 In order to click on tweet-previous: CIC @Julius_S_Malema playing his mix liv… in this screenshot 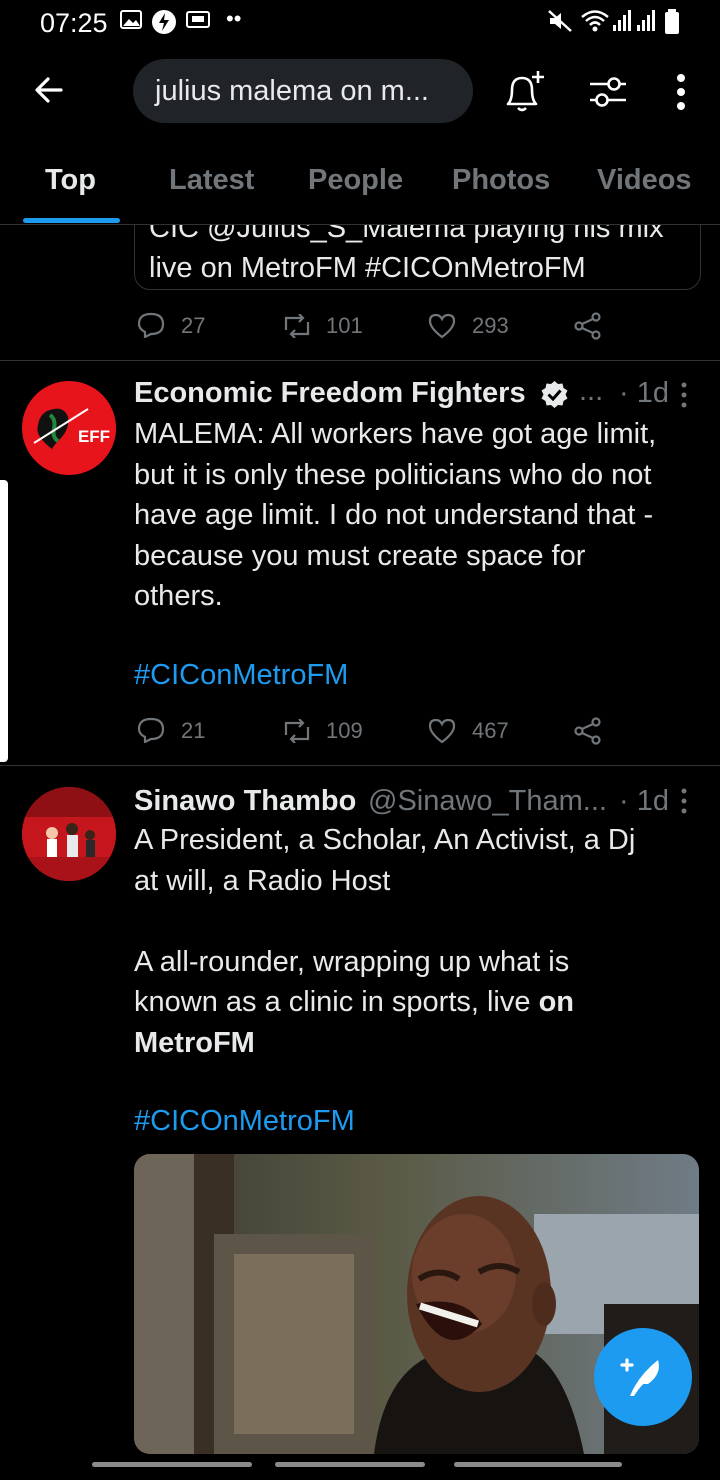, I will do `click(360, 292)`.